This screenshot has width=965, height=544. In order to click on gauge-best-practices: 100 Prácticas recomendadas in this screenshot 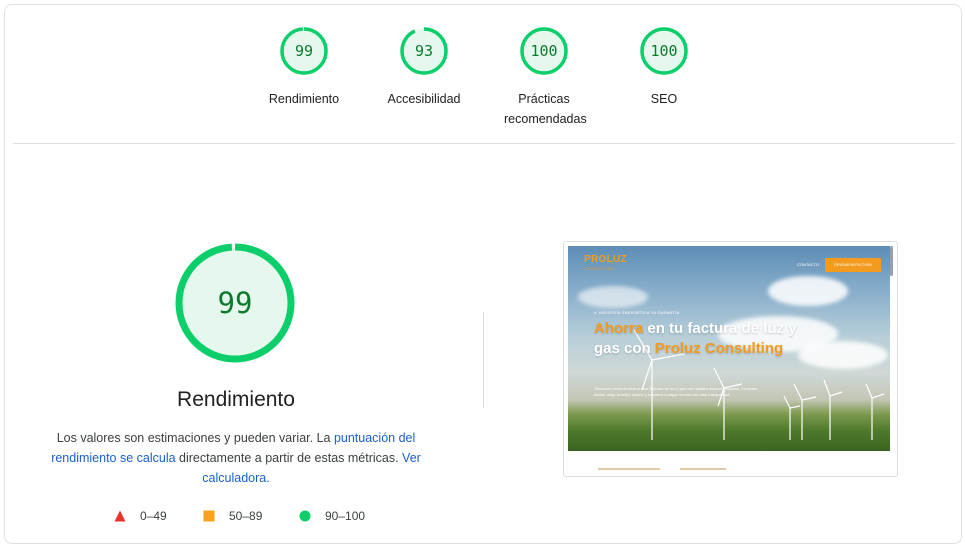, I will do `click(544, 78)`.